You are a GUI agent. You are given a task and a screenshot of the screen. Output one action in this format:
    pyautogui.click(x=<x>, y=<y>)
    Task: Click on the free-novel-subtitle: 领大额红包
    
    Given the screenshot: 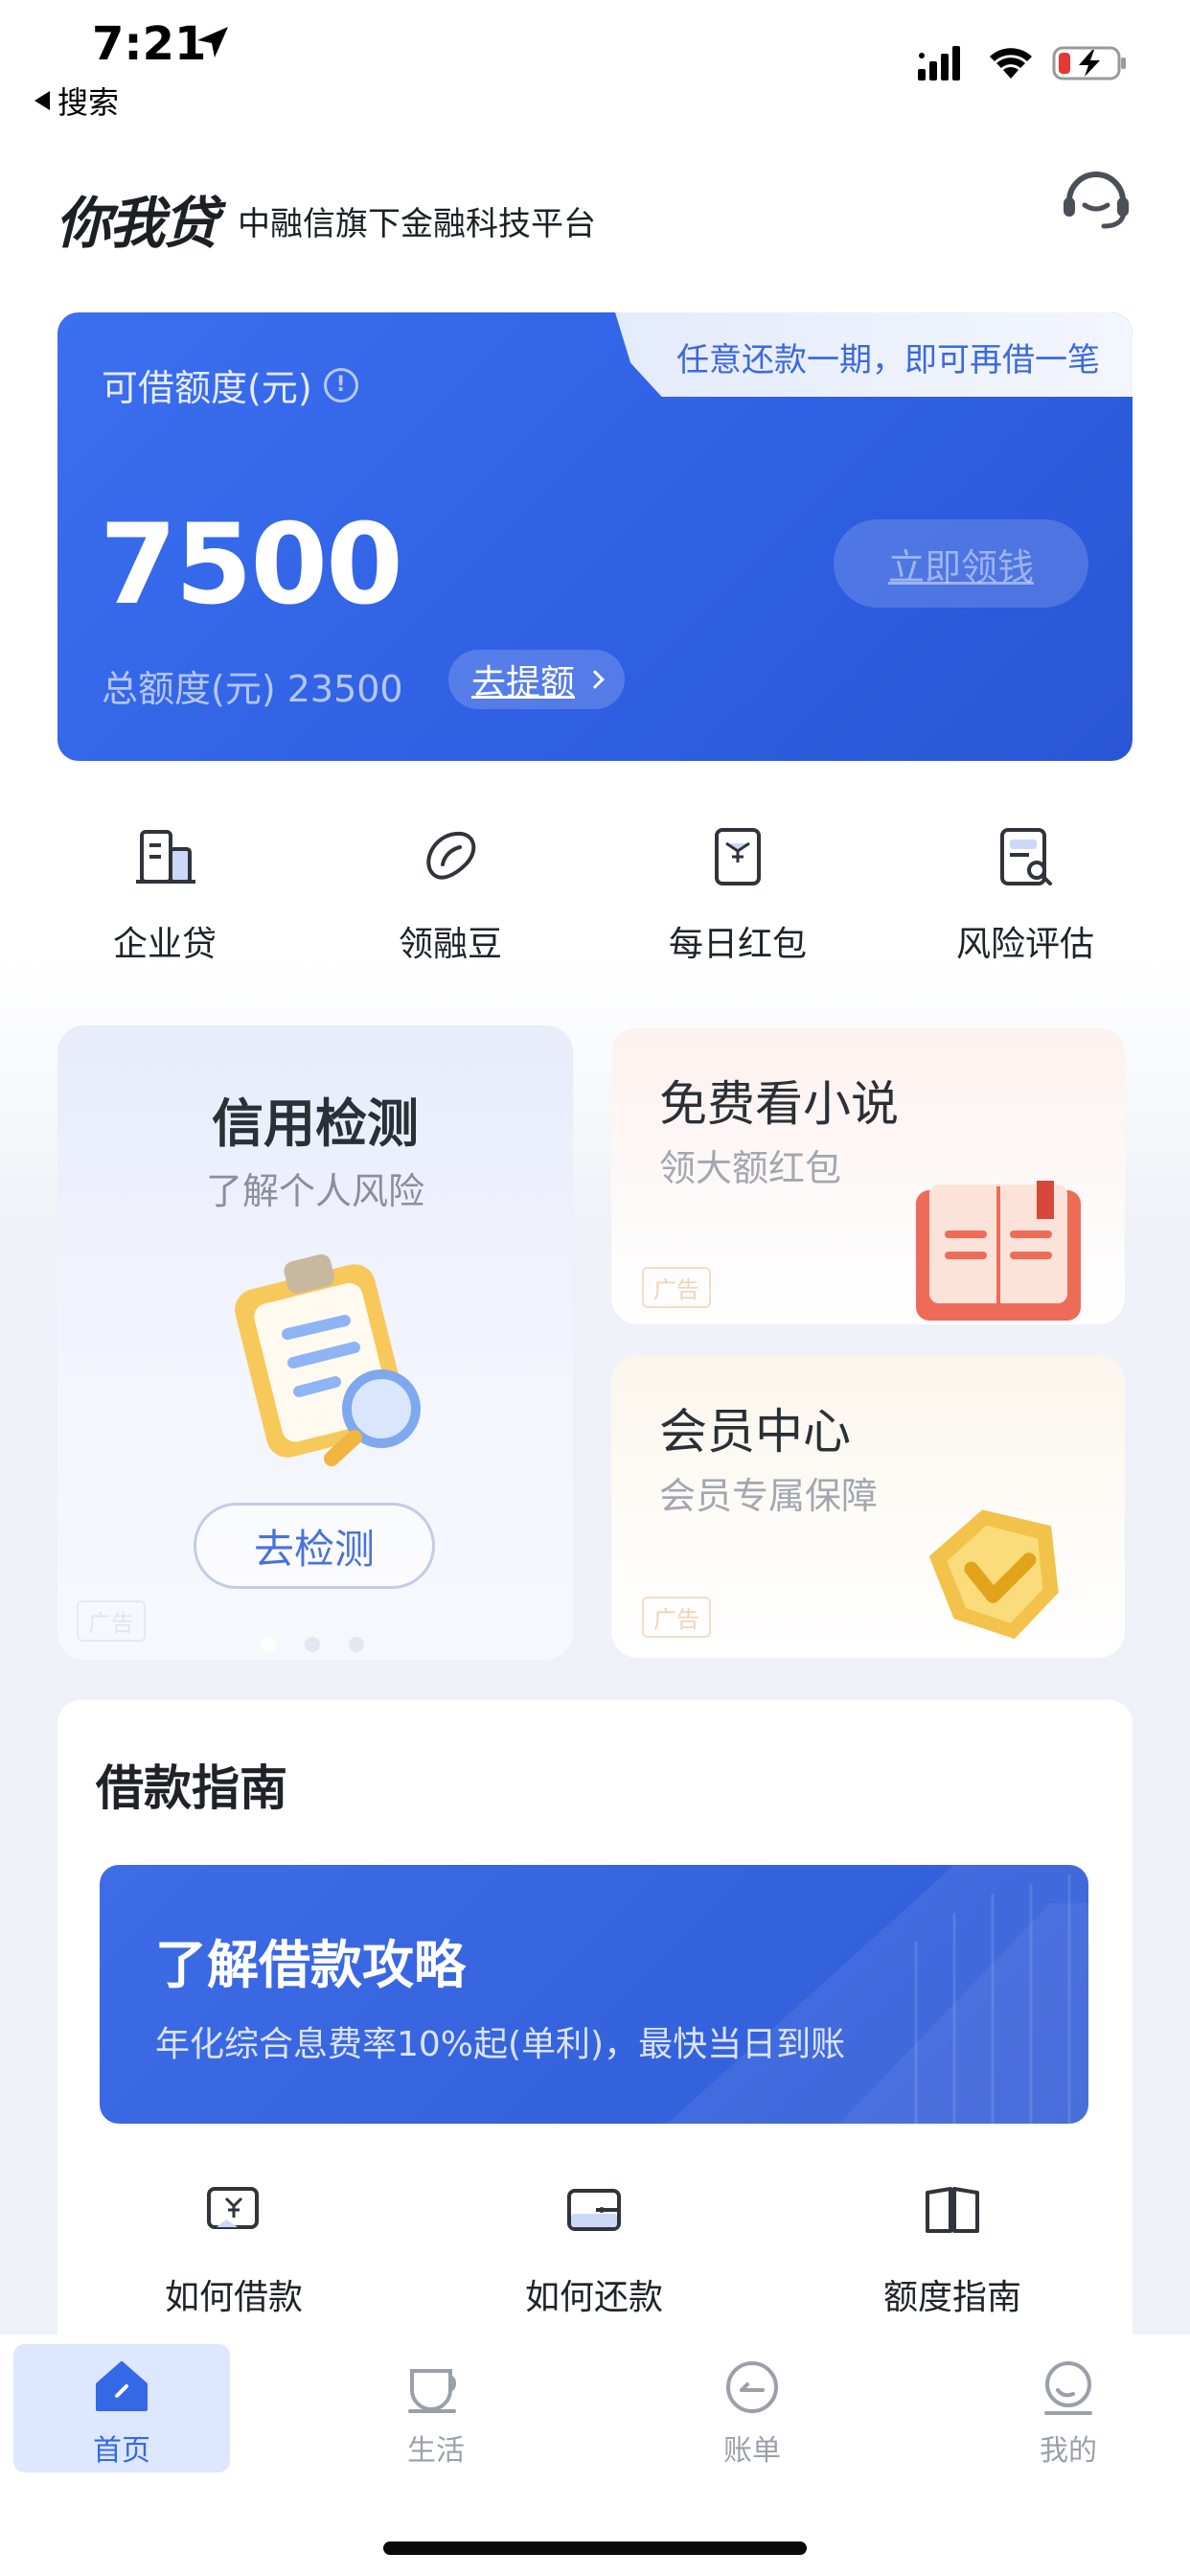 What is the action you would take?
    pyautogui.click(x=750, y=1168)
    